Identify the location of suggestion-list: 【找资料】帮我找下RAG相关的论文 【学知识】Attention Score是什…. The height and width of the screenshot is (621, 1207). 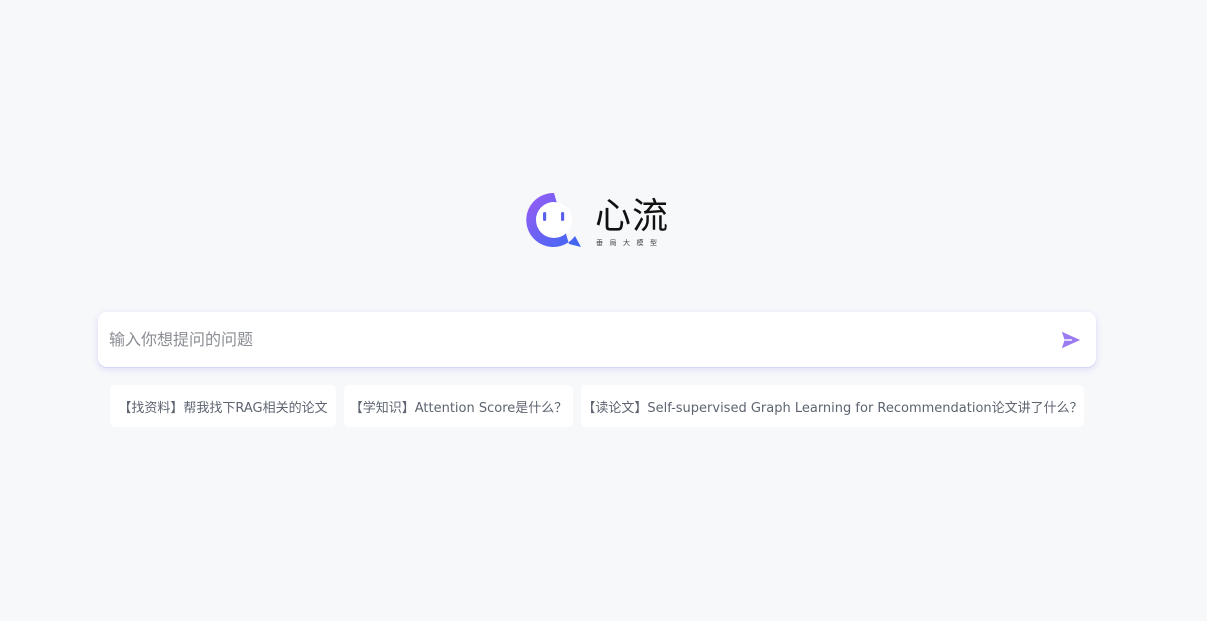
(603, 406).